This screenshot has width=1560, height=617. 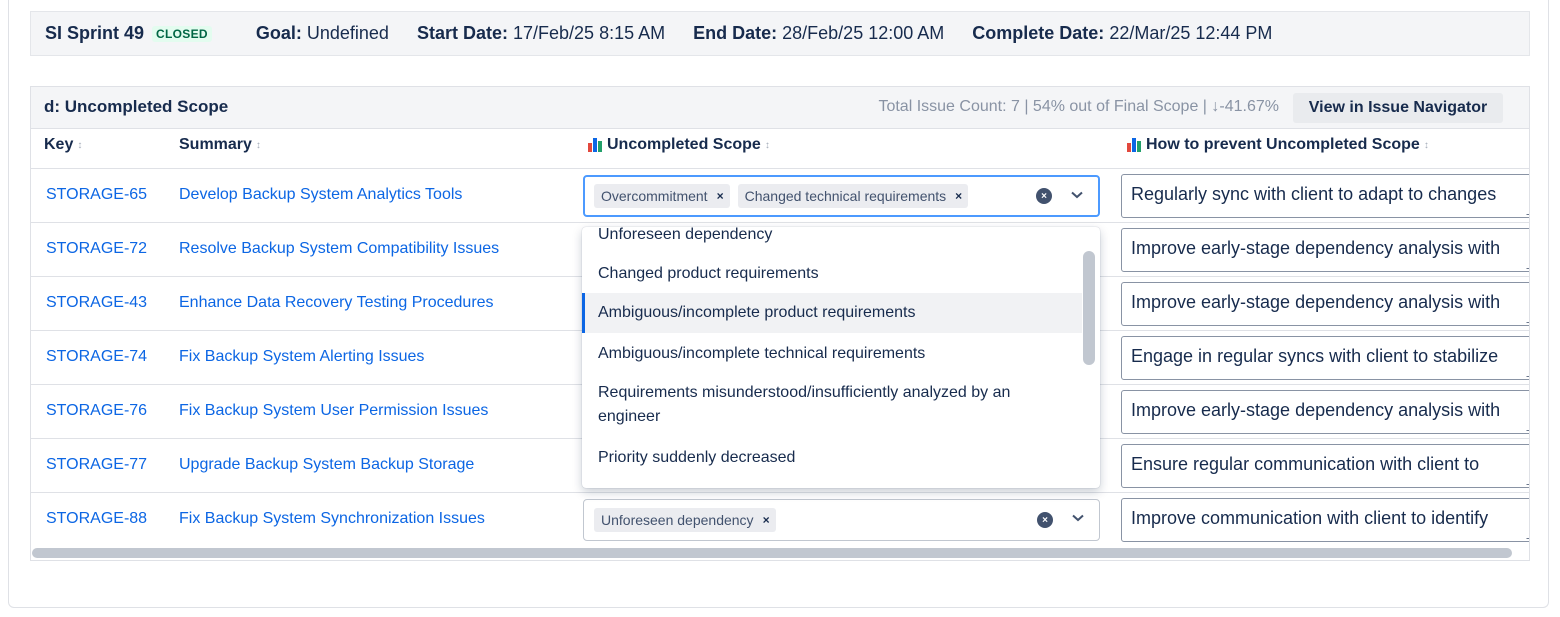 I want to click on dropdown-scrollbar-thumb, so click(x=1089, y=308).